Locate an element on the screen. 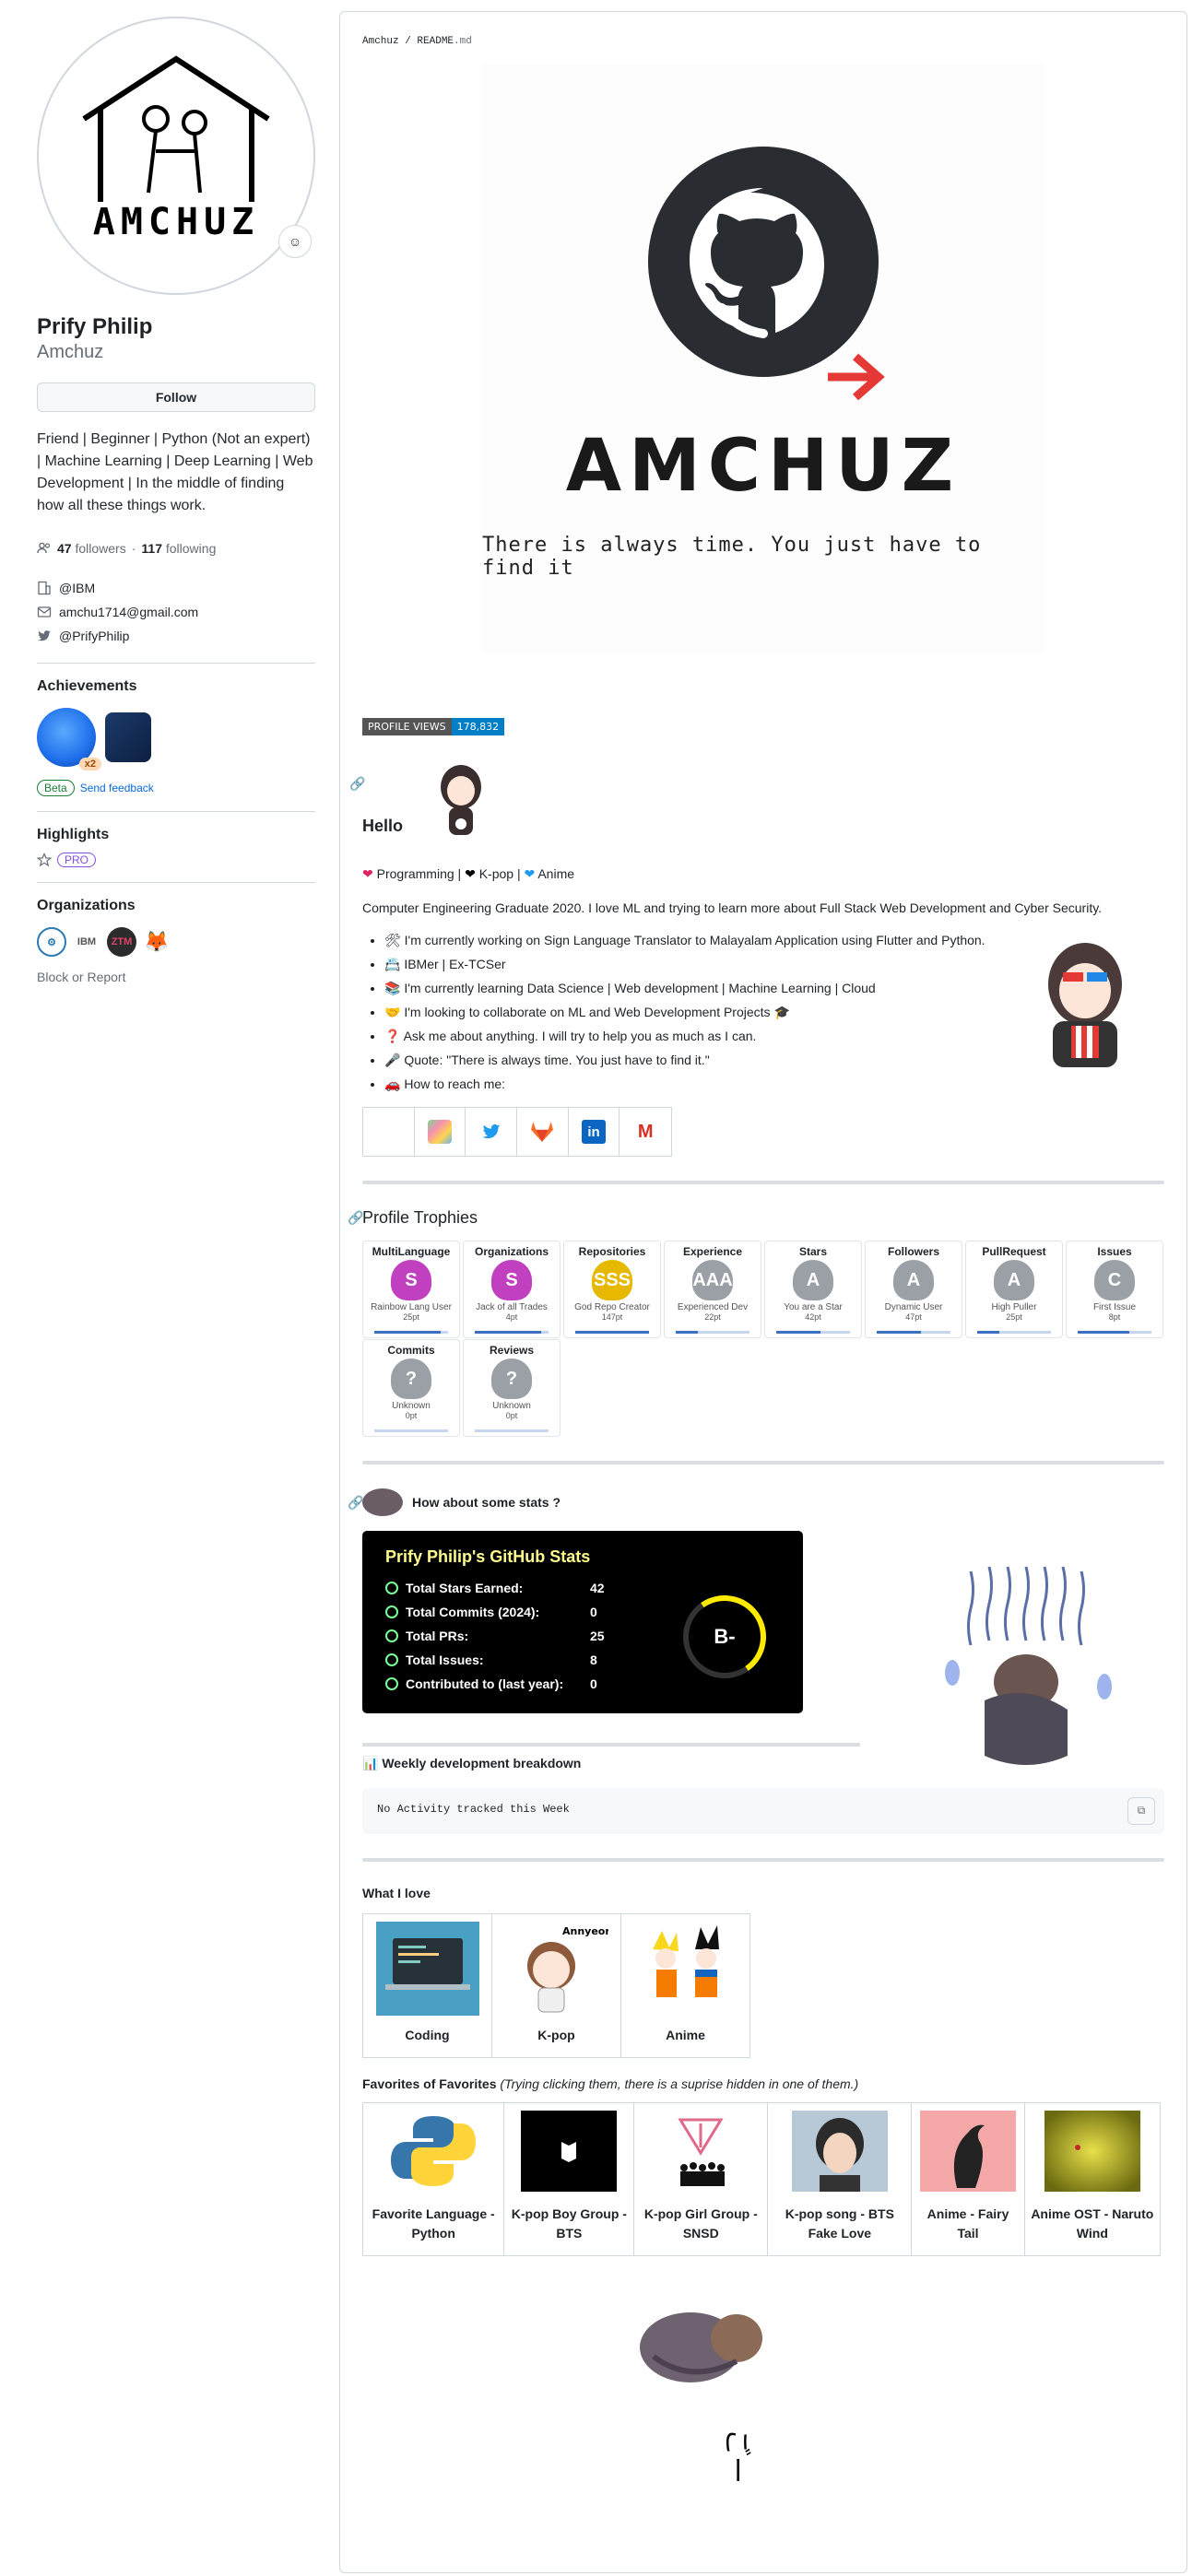  org-avatar-1: ⚙ is located at coordinates (52, 942).